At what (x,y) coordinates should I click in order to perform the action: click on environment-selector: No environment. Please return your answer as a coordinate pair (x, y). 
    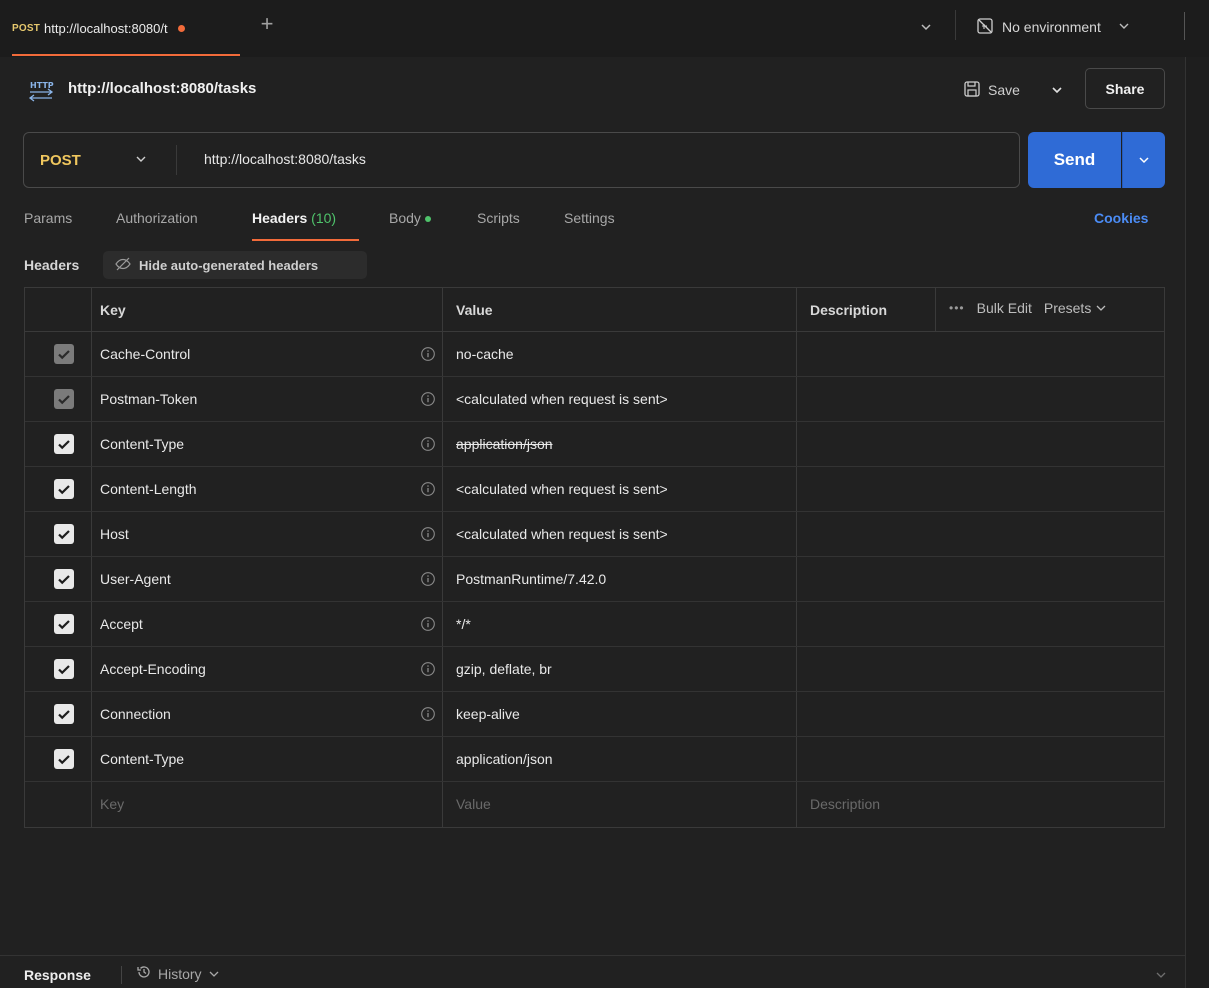
    Looking at the image, I should click on (1070, 27).